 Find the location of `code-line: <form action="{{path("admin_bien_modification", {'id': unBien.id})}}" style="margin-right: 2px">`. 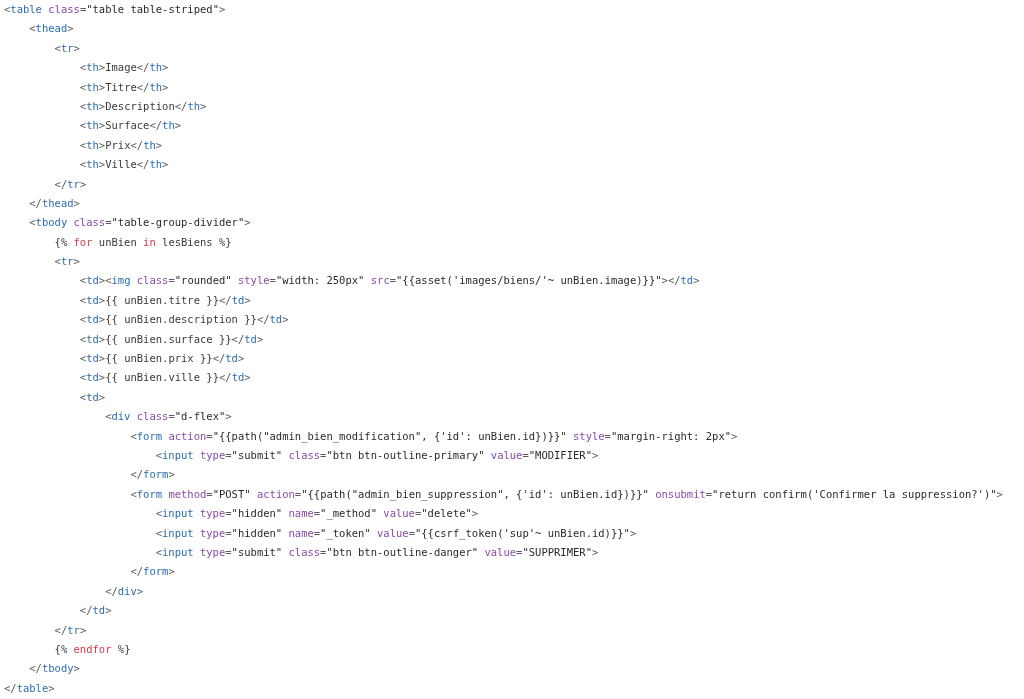

code-line: <form action="{{path("admin_bien_modification", {'id': unBien.id})}}" style="margin-right: 2px"> is located at coordinates (433, 436).